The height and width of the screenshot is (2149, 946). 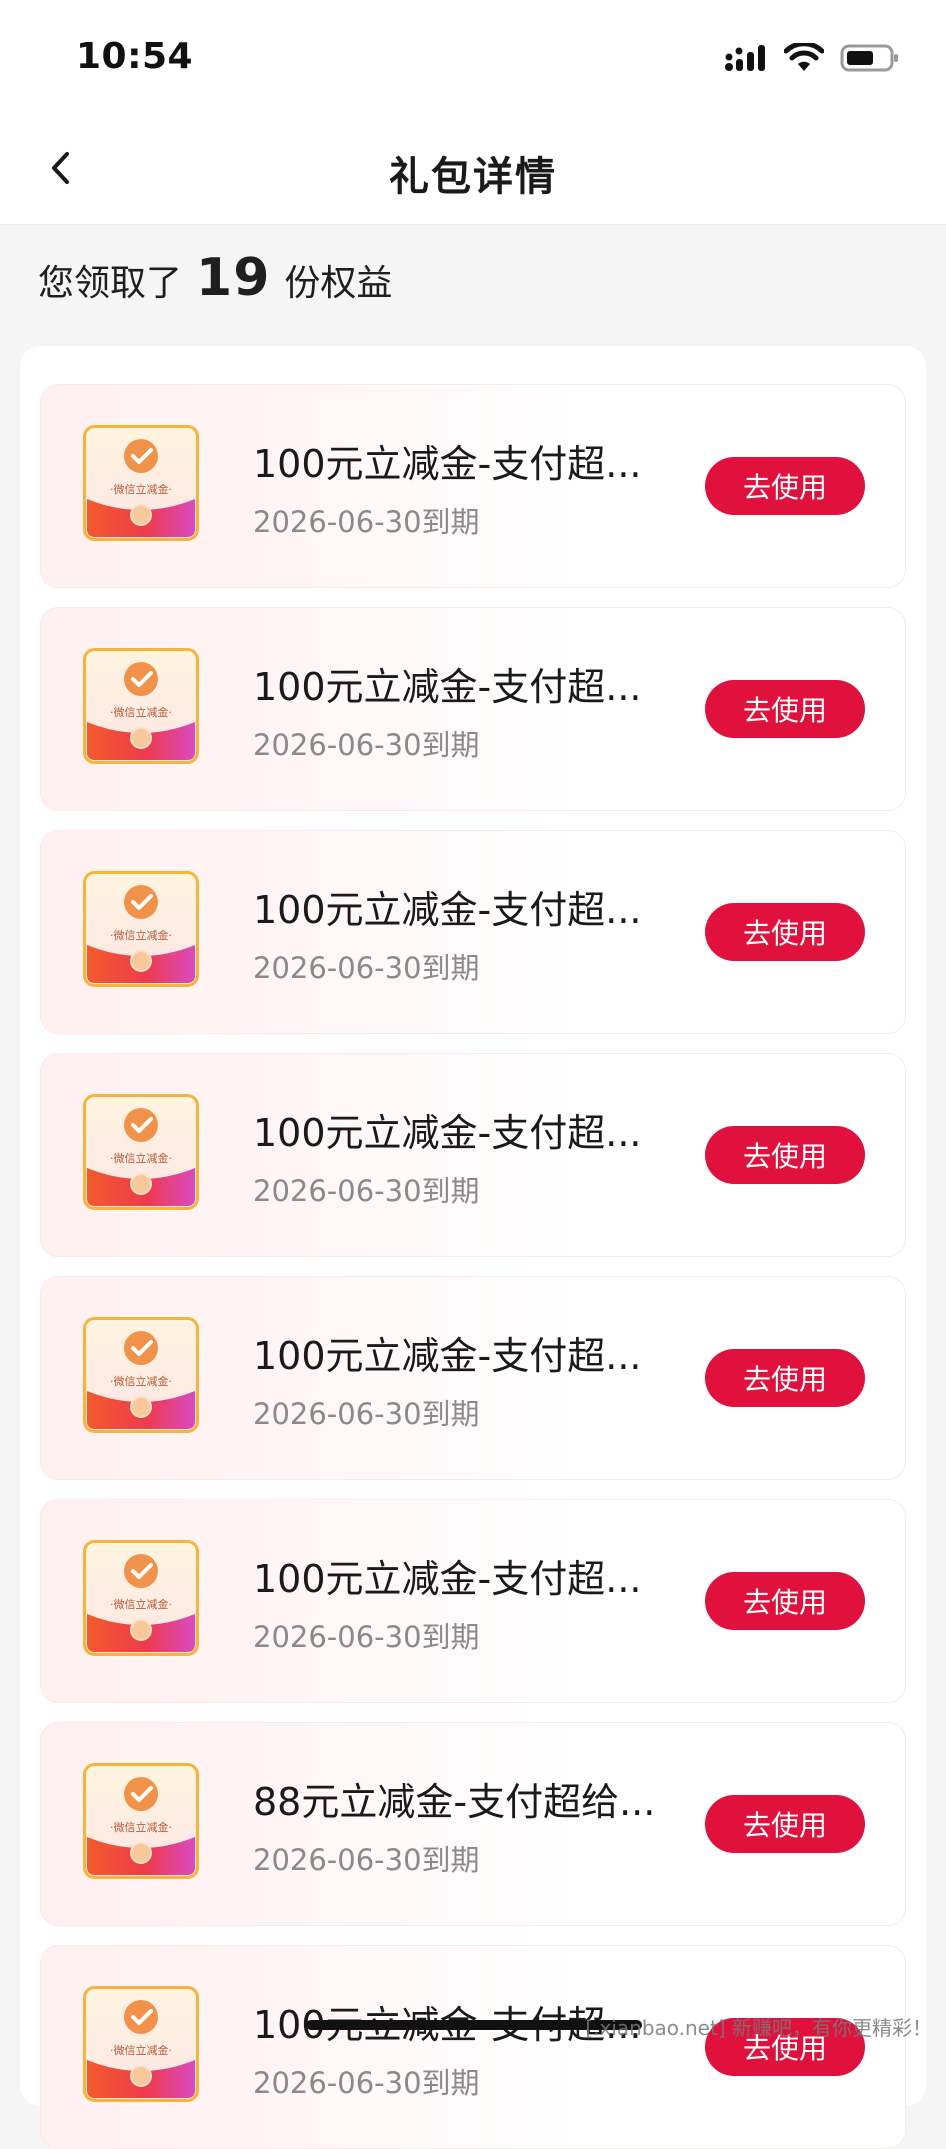 What do you see at coordinates (110, 283) in the screenshot?
I see `summary-prefix: 您领取了` at bounding box center [110, 283].